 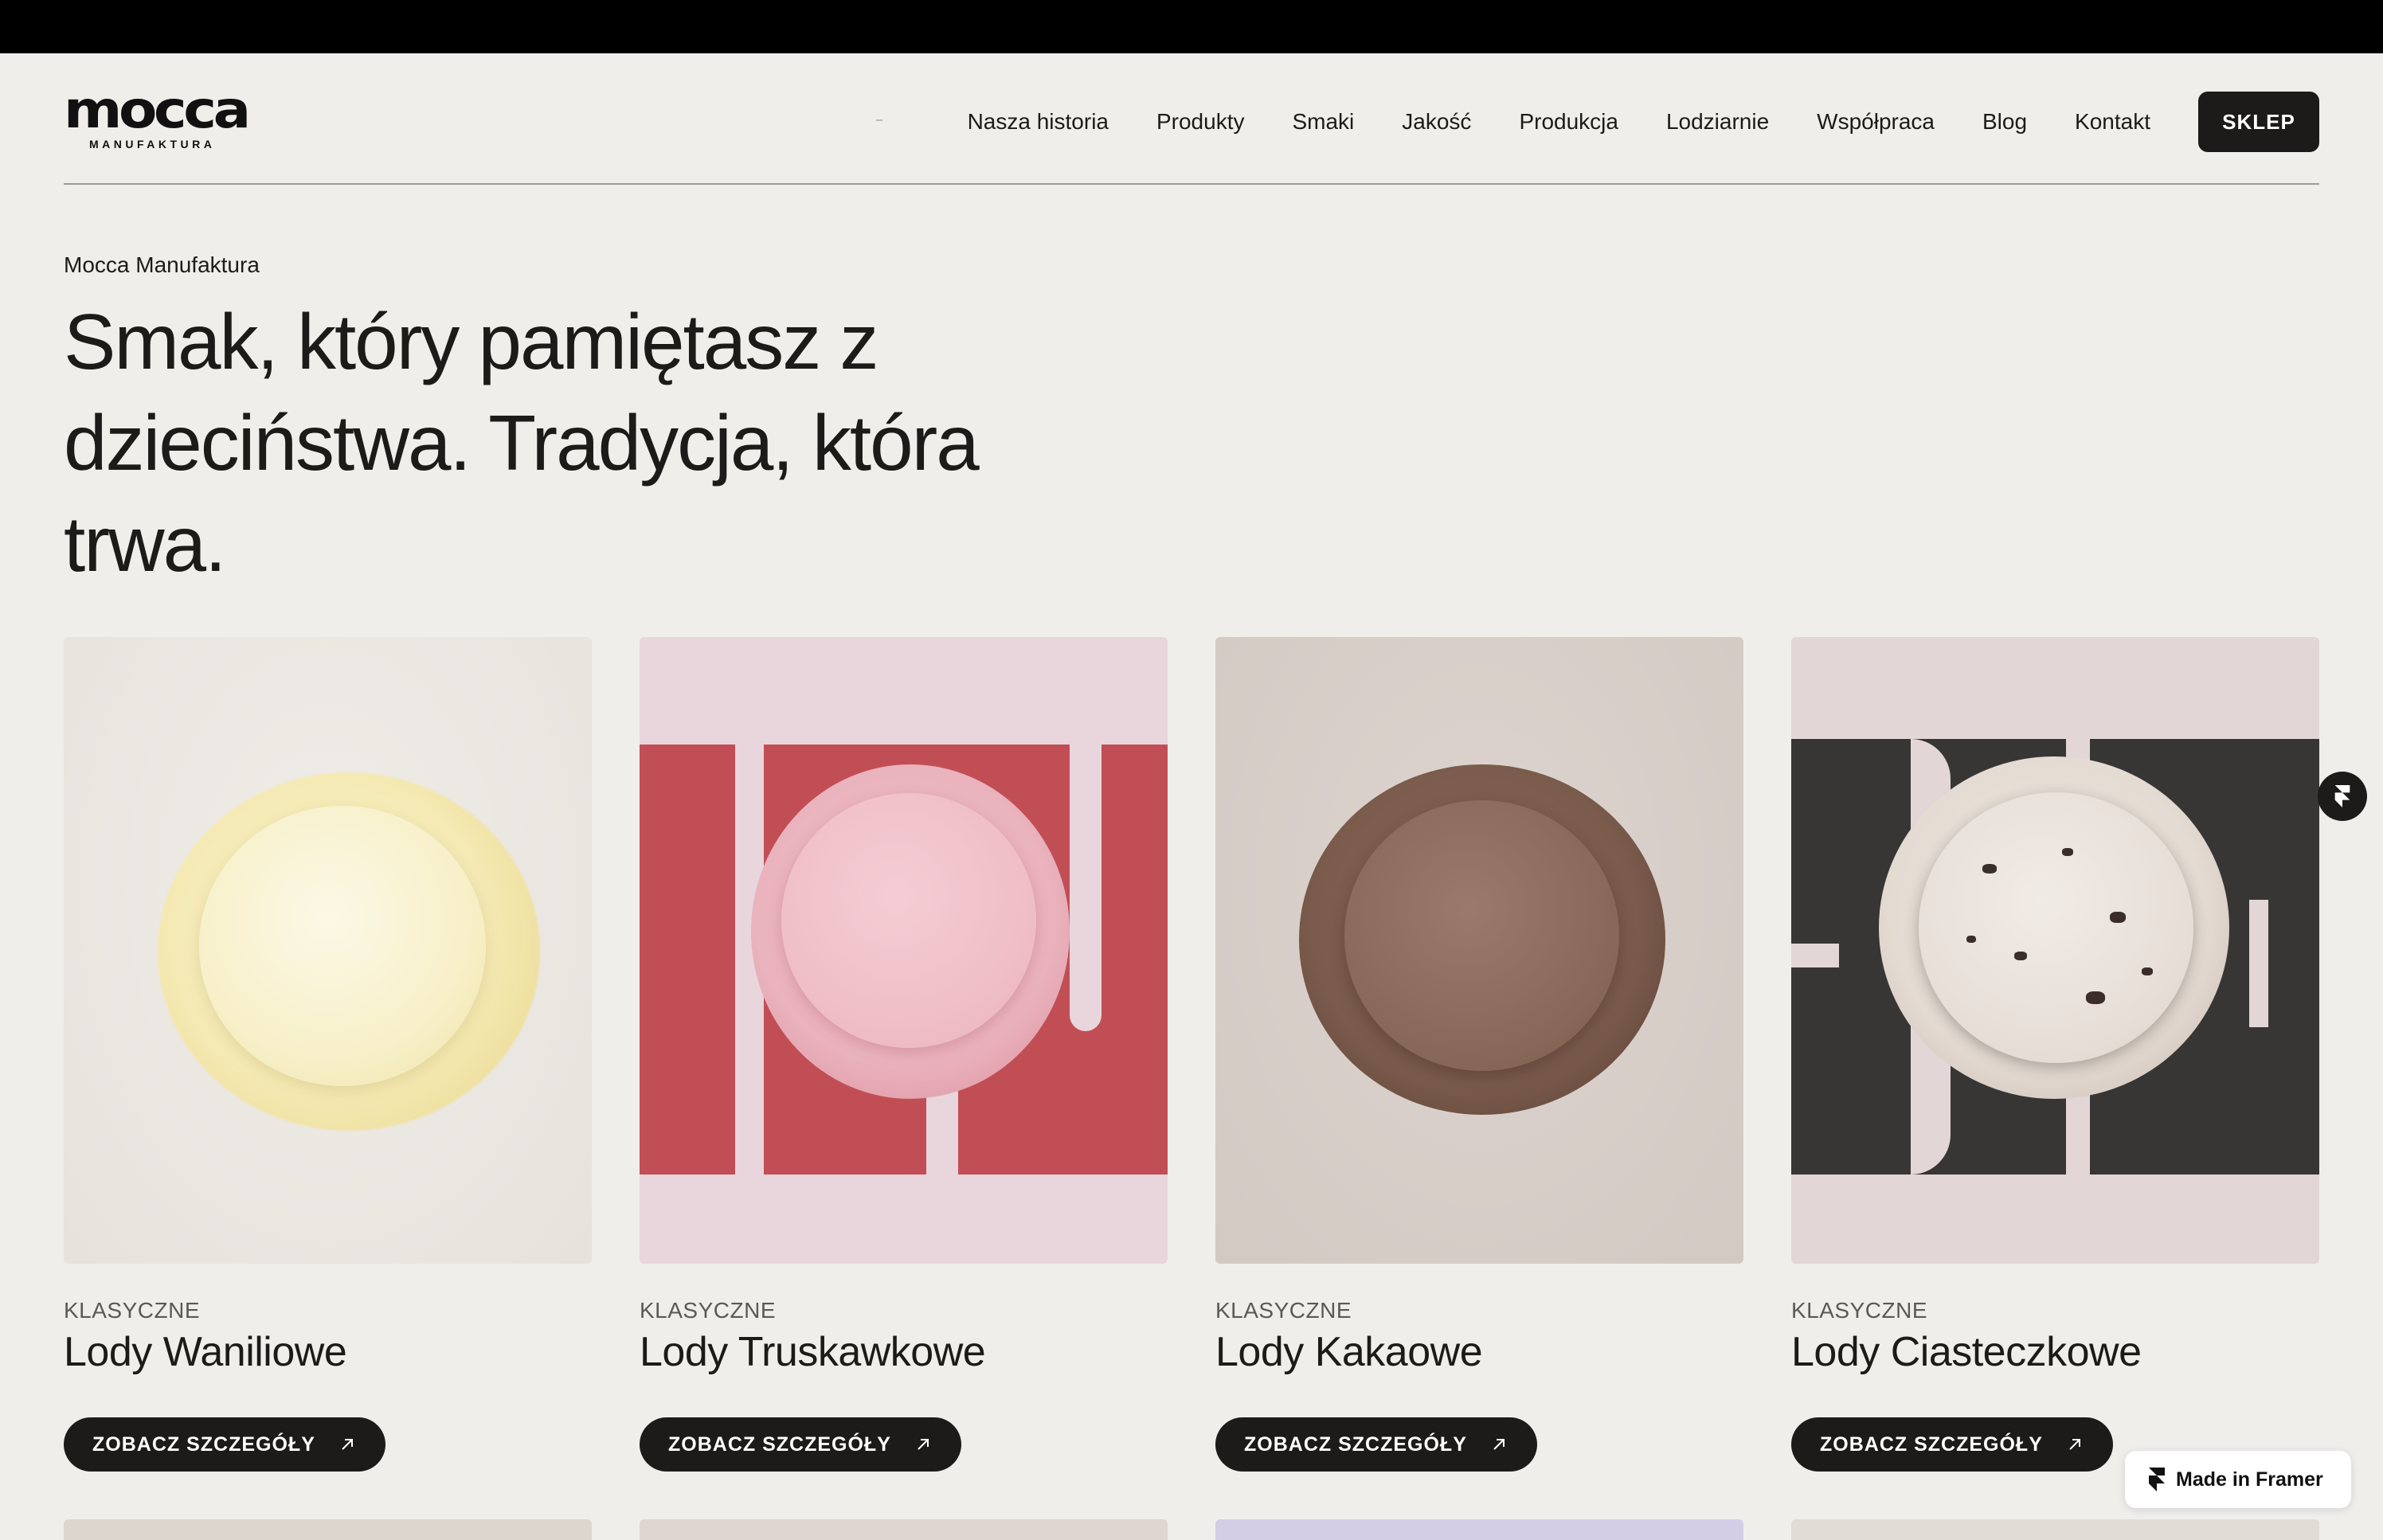 I want to click on brand-logo: mocca MANUFAKTURA, so click(x=157, y=119).